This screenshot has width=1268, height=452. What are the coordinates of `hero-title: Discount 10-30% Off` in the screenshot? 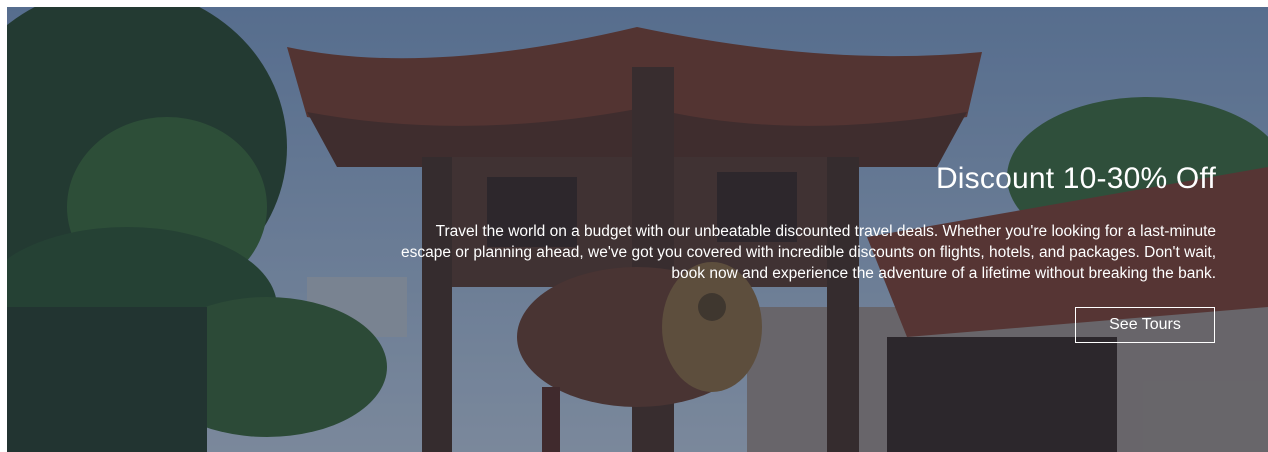 It's located at (1075, 178).